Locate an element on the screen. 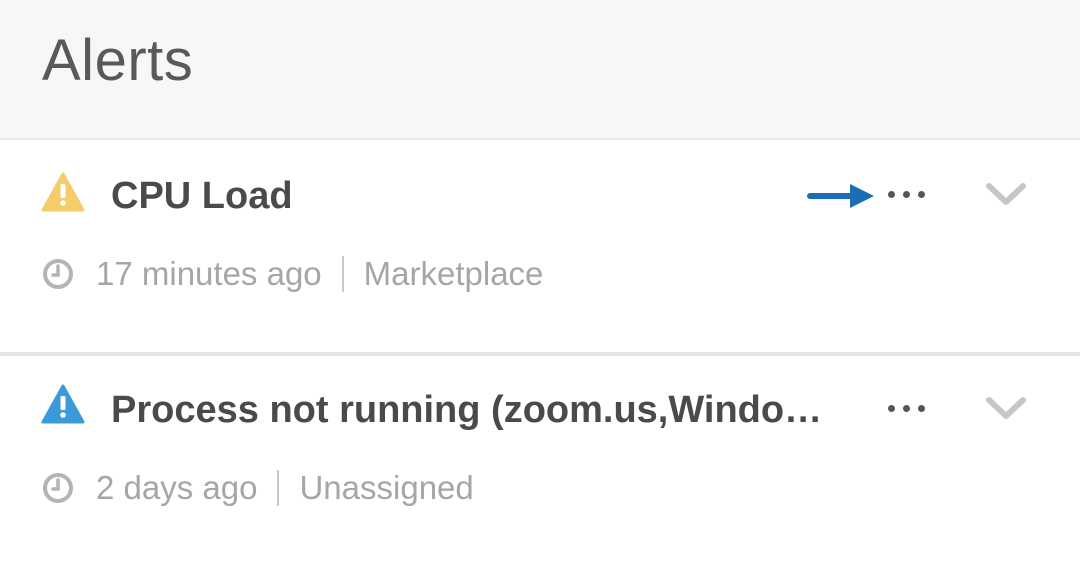 The height and width of the screenshot is (564, 1080). alert-assignee: Marketplace is located at coordinates (453, 273).